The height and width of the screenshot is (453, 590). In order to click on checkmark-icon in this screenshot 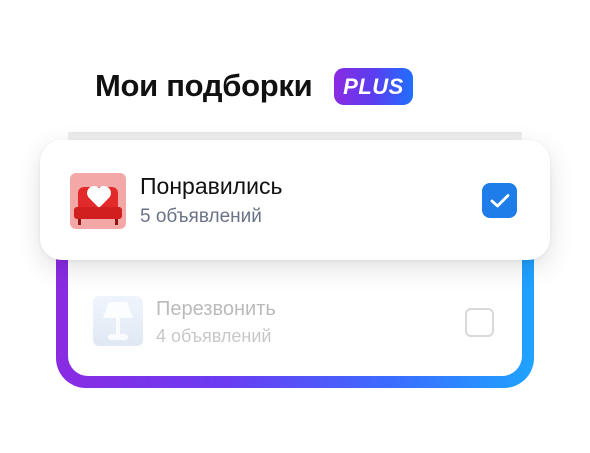, I will do `click(499, 200)`.